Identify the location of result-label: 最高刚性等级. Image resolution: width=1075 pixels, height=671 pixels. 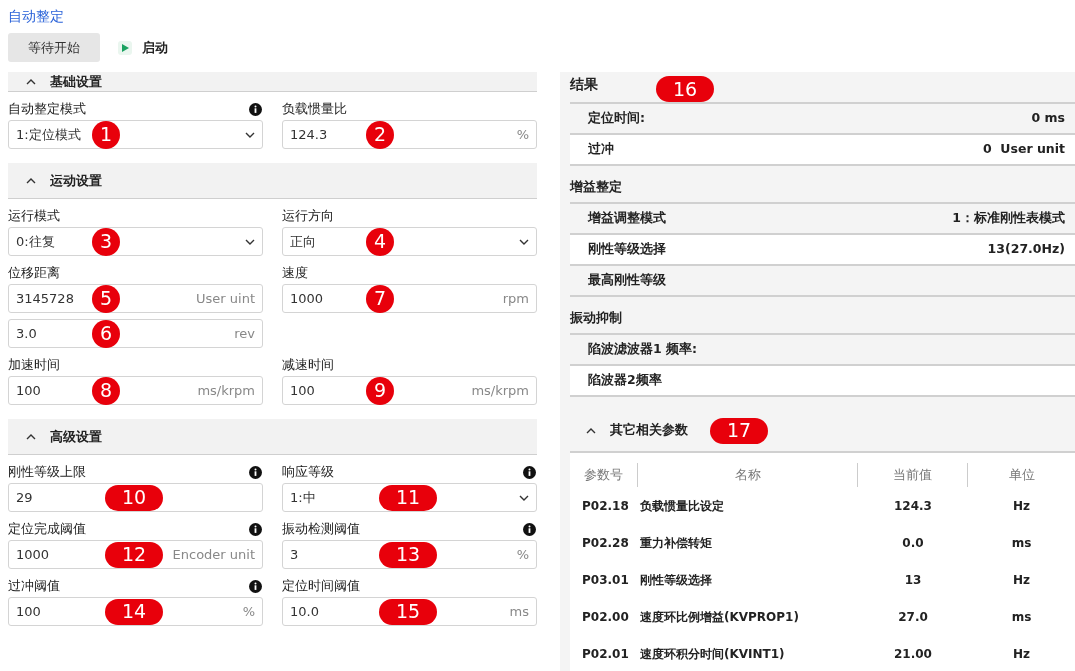
(627, 279).